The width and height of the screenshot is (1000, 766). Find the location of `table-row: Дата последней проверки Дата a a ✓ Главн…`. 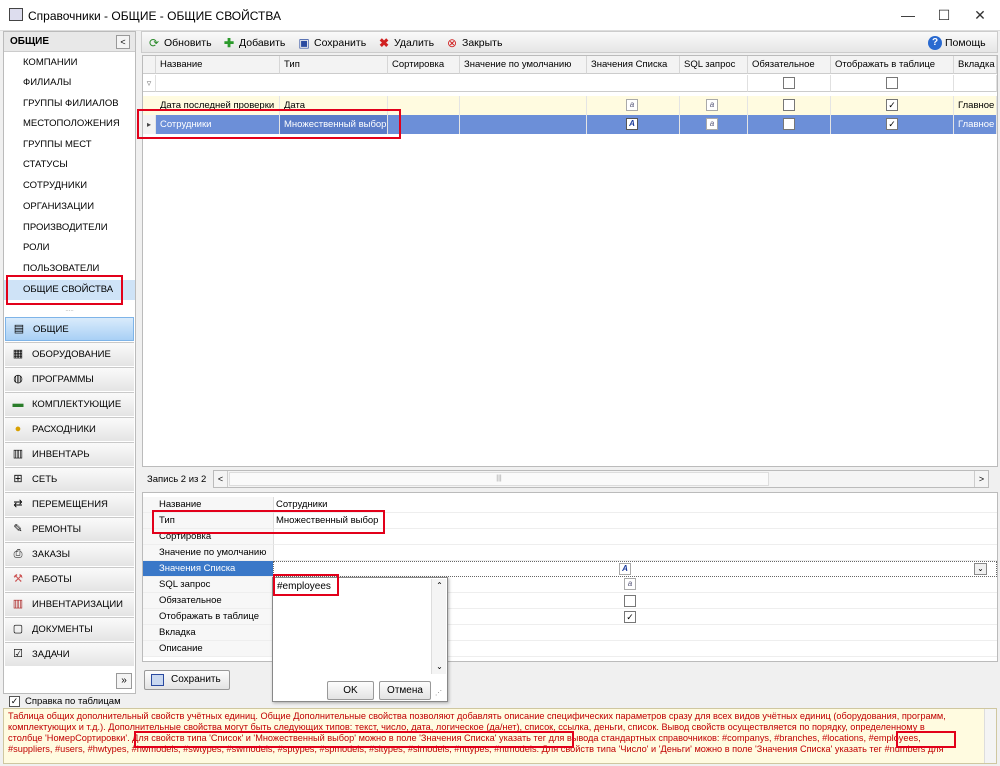

table-row: Дата последней проверки Дата a a ✓ Главн… is located at coordinates (570, 105).